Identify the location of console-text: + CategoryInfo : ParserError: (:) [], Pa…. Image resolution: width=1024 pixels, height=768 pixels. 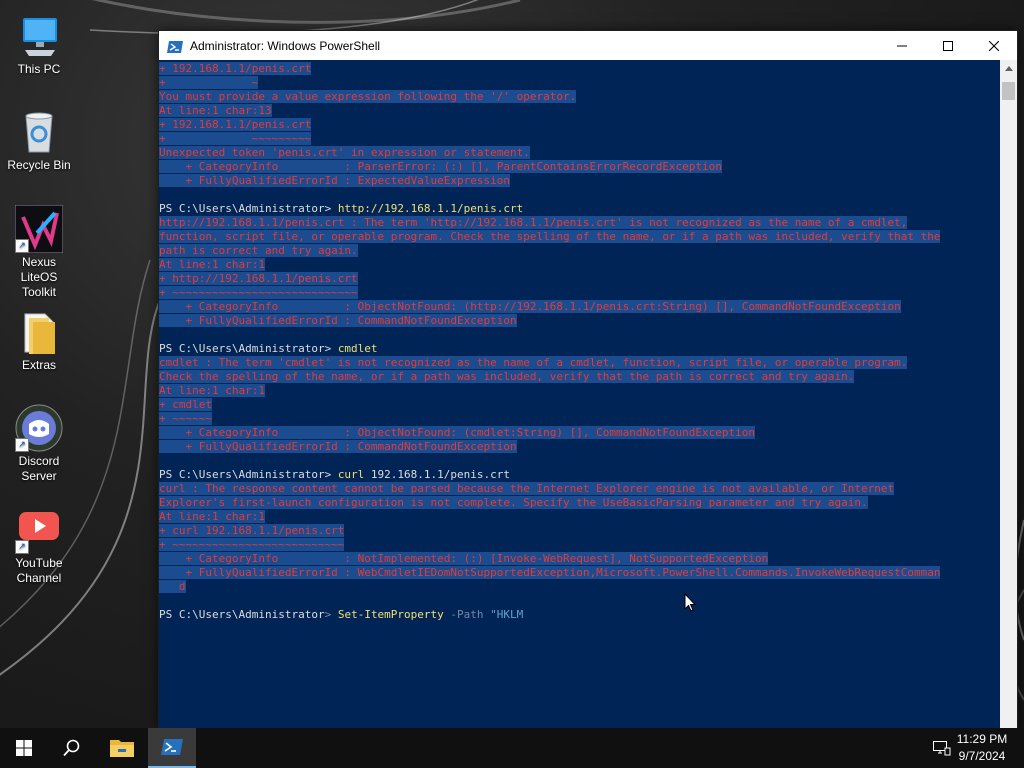
(440, 166).